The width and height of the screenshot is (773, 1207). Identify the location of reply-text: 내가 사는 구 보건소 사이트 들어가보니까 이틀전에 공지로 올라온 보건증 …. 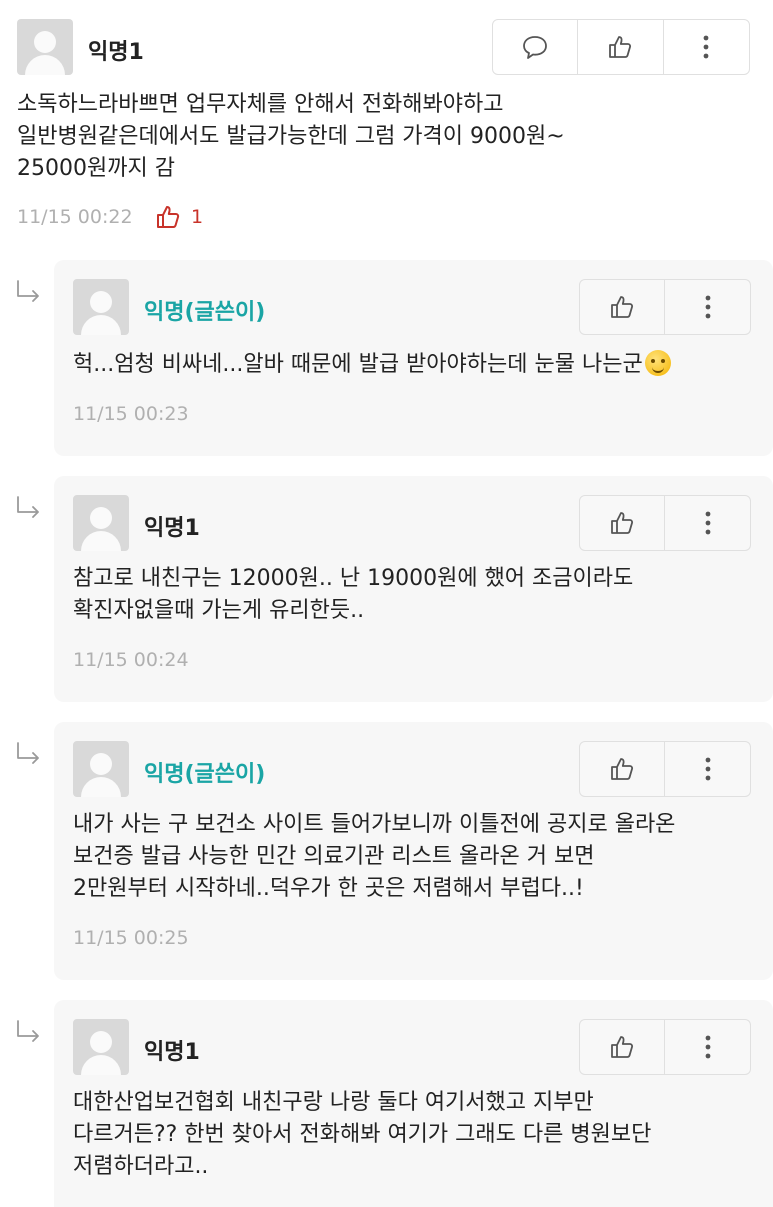
(374, 856).